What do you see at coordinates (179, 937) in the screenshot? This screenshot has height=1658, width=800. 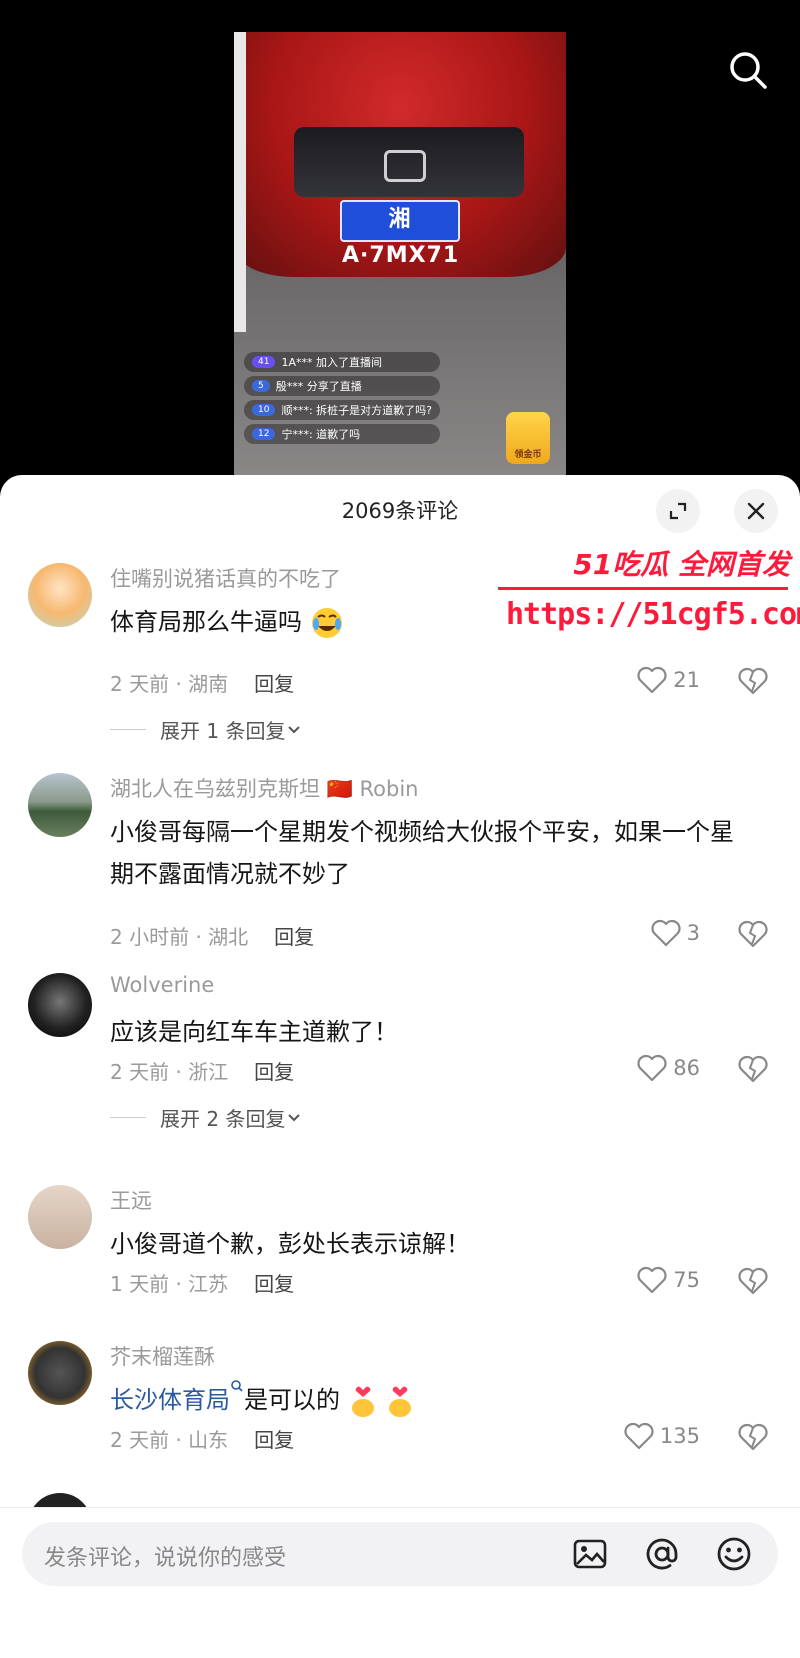 I see `comment-time-location: 2 小时前 · 湖北` at bounding box center [179, 937].